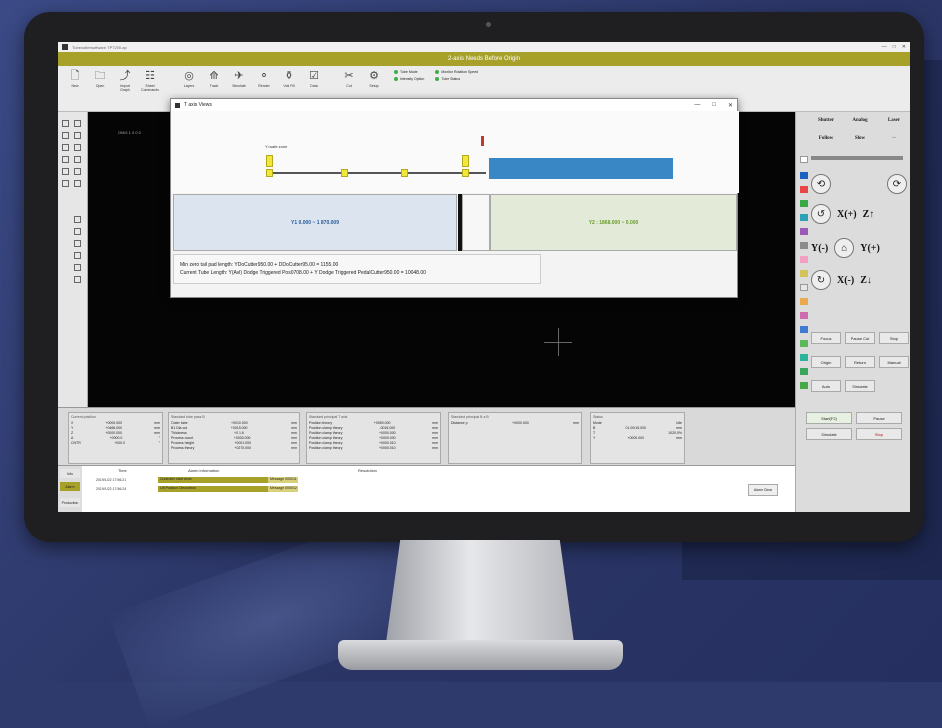  What do you see at coordinates (821, 214) in the screenshot?
I see `jog-up-icon: ↺` at bounding box center [821, 214].